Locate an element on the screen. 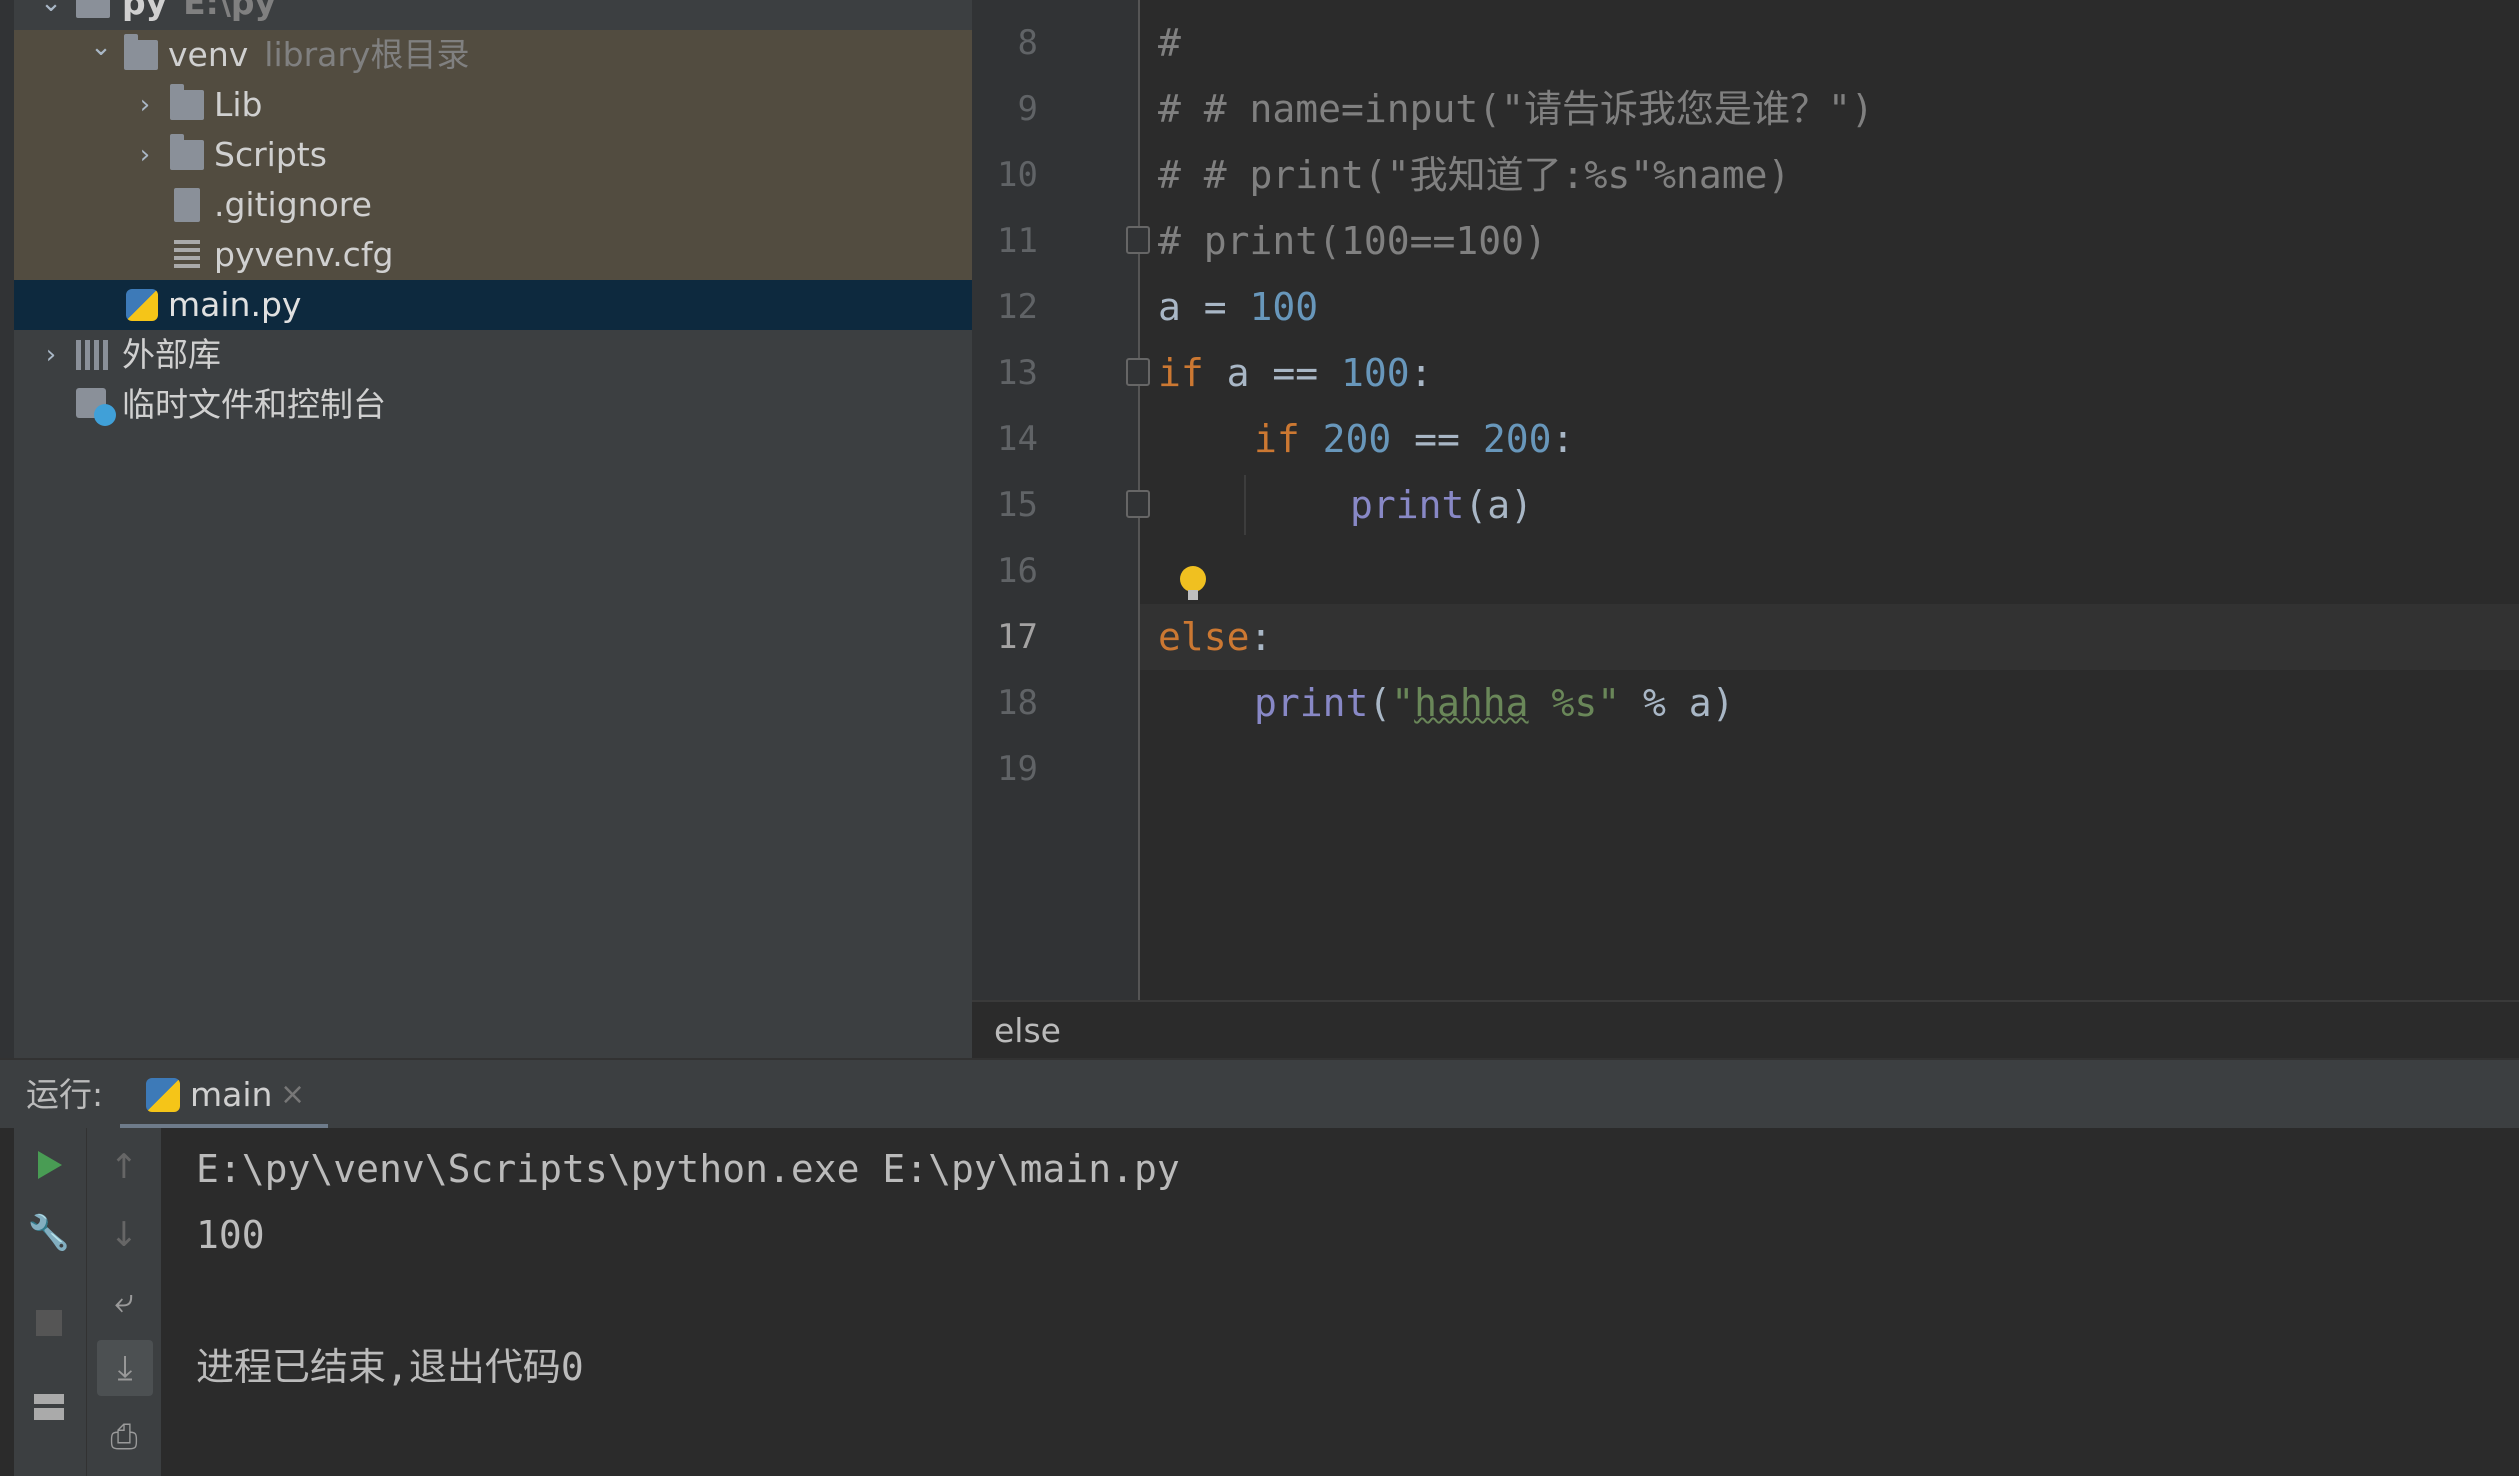  code-line-12: a = 100 is located at coordinates (1238, 307).